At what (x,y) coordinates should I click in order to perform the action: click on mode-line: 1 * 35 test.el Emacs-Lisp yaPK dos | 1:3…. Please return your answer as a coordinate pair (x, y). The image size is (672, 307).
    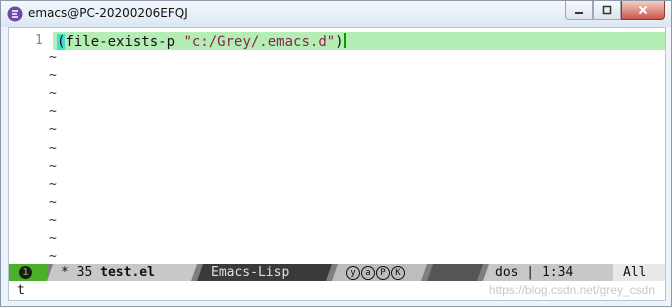
    Looking at the image, I should click on (337, 272).